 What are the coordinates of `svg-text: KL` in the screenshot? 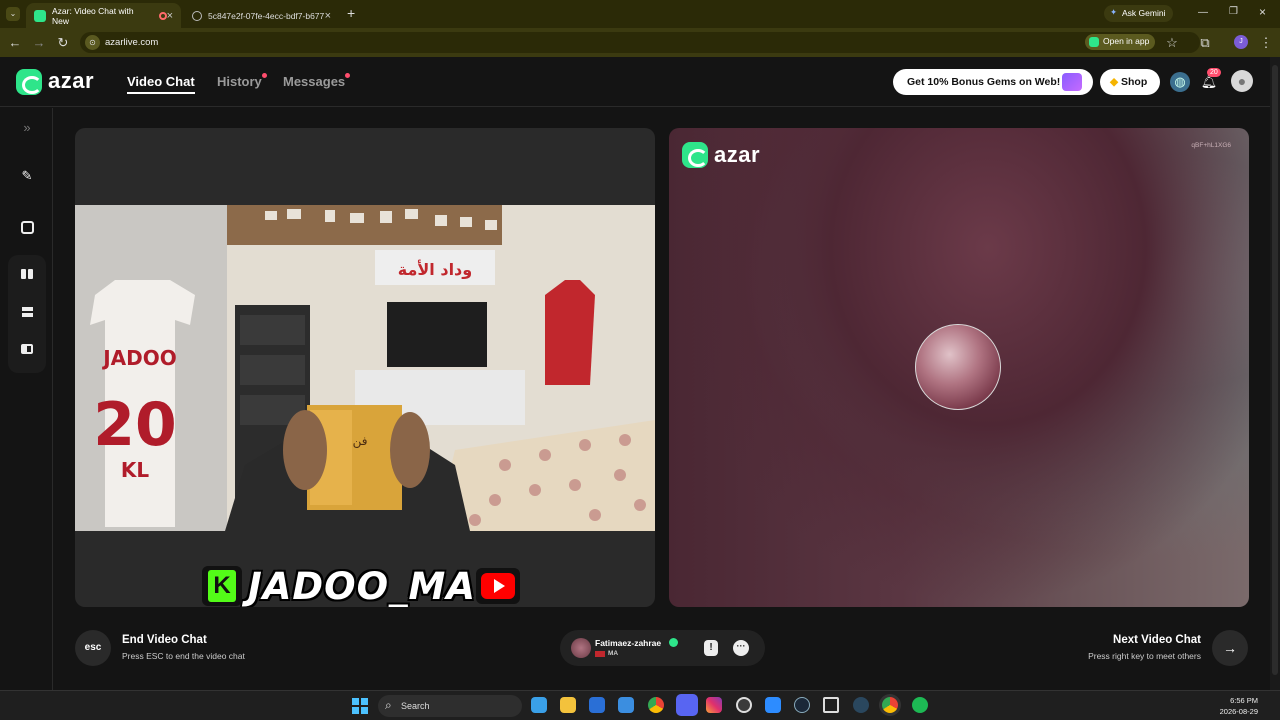 It's located at (135, 470).